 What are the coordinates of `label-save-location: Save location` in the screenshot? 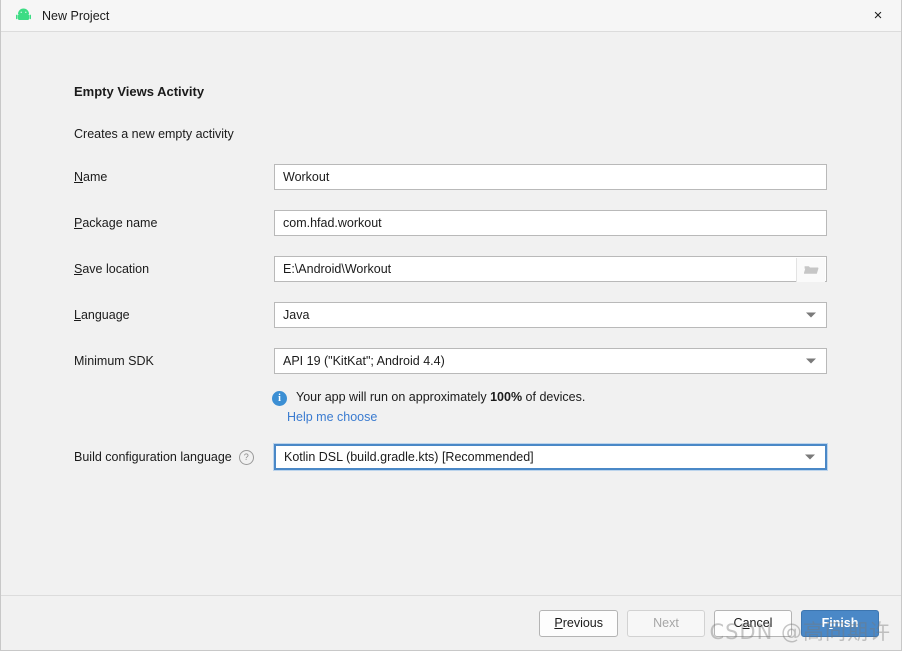 It's located at (112, 269).